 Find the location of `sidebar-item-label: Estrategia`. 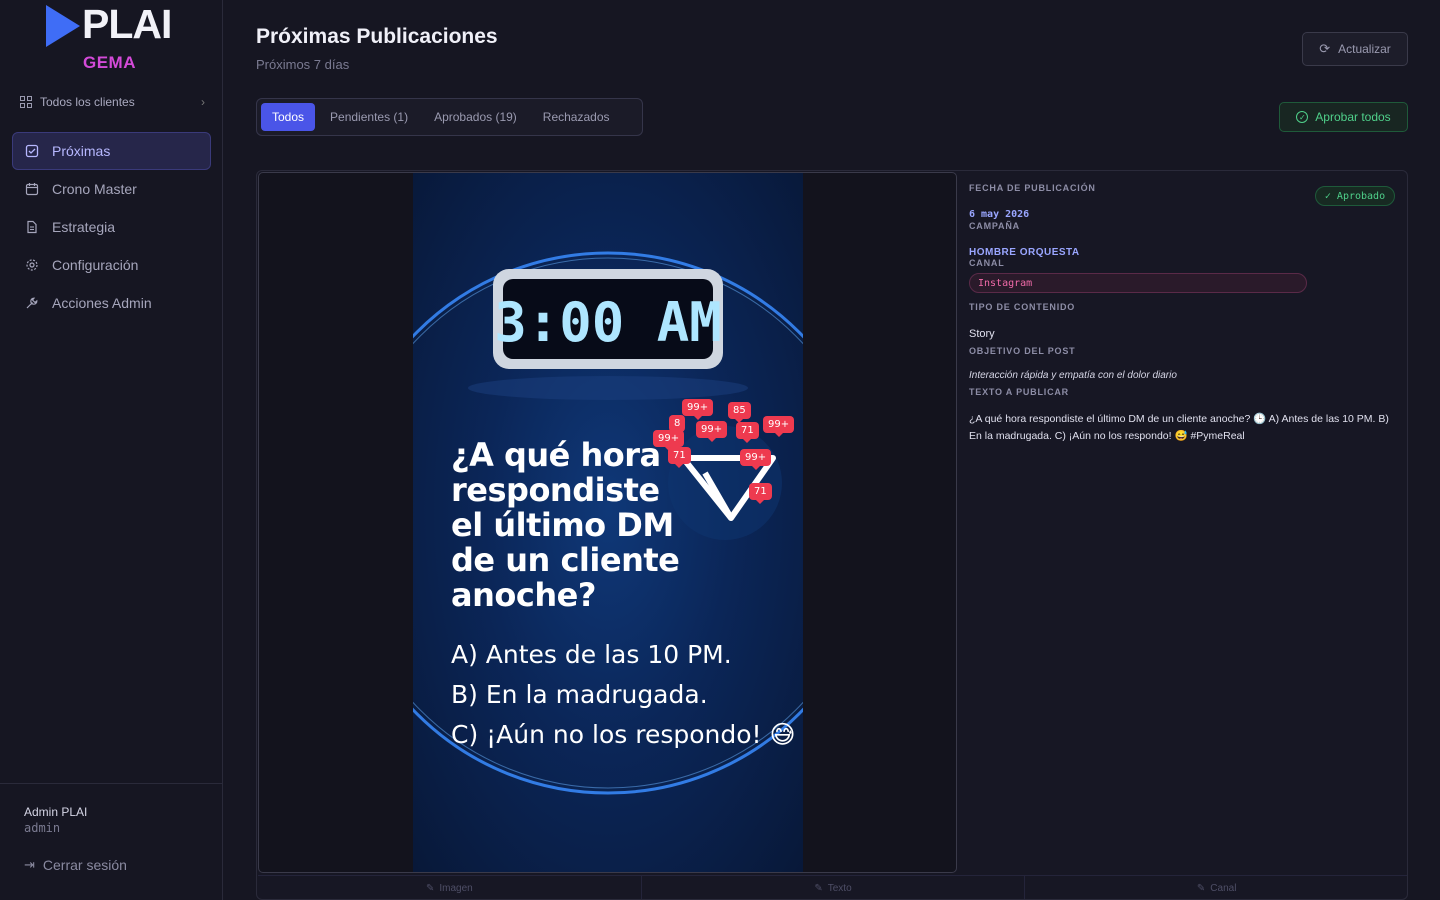

sidebar-item-label: Estrategia is located at coordinates (84, 227).